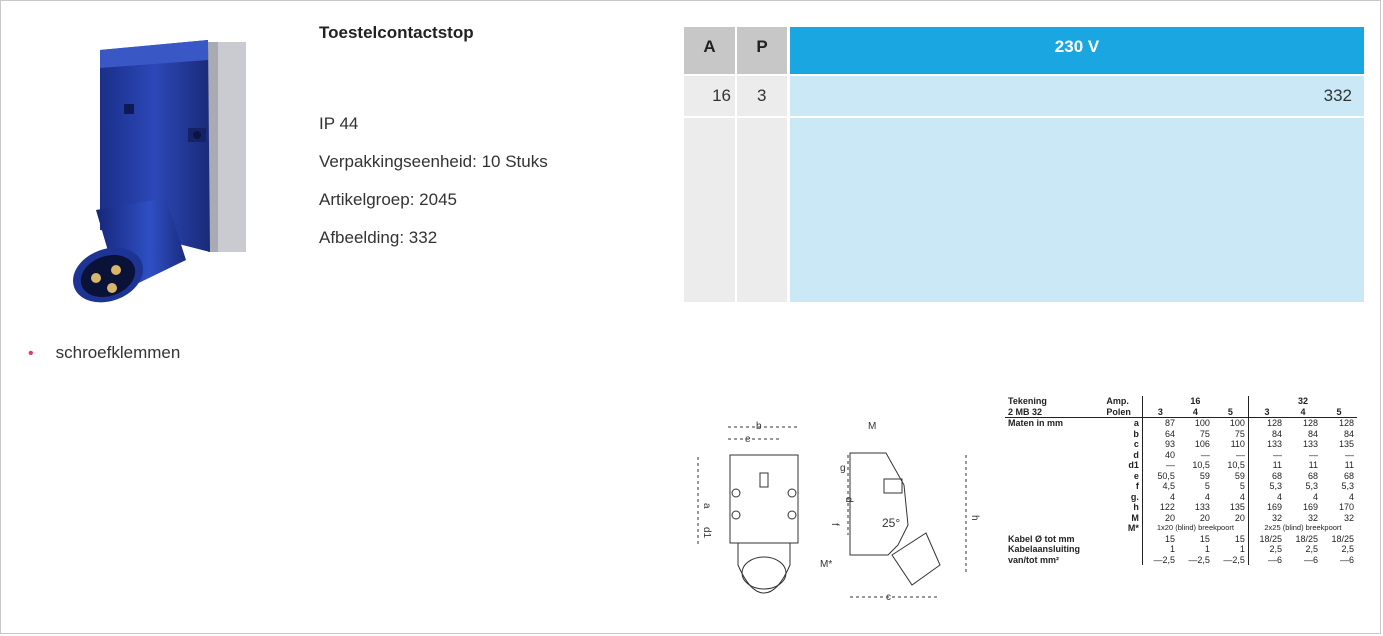 The width and height of the screenshot is (1383, 636). Describe the element at coordinates (1181, 444) in the screenshot. I see `dimension-row: c 93 106 110 133 133 135` at that location.